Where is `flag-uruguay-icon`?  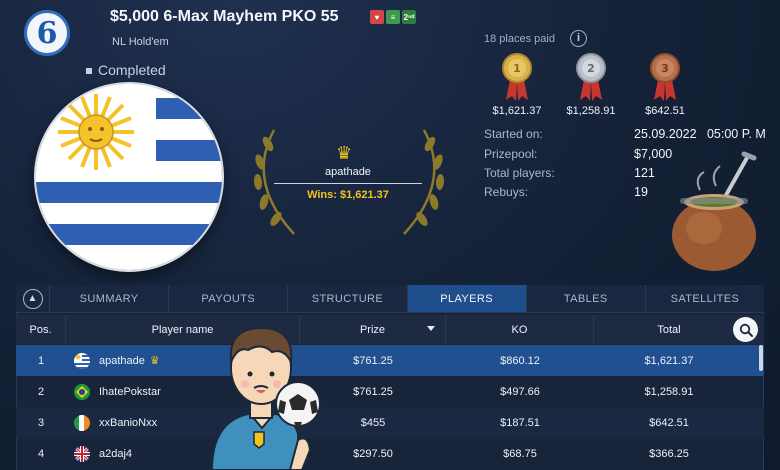 flag-uruguay-icon is located at coordinates (82, 361).